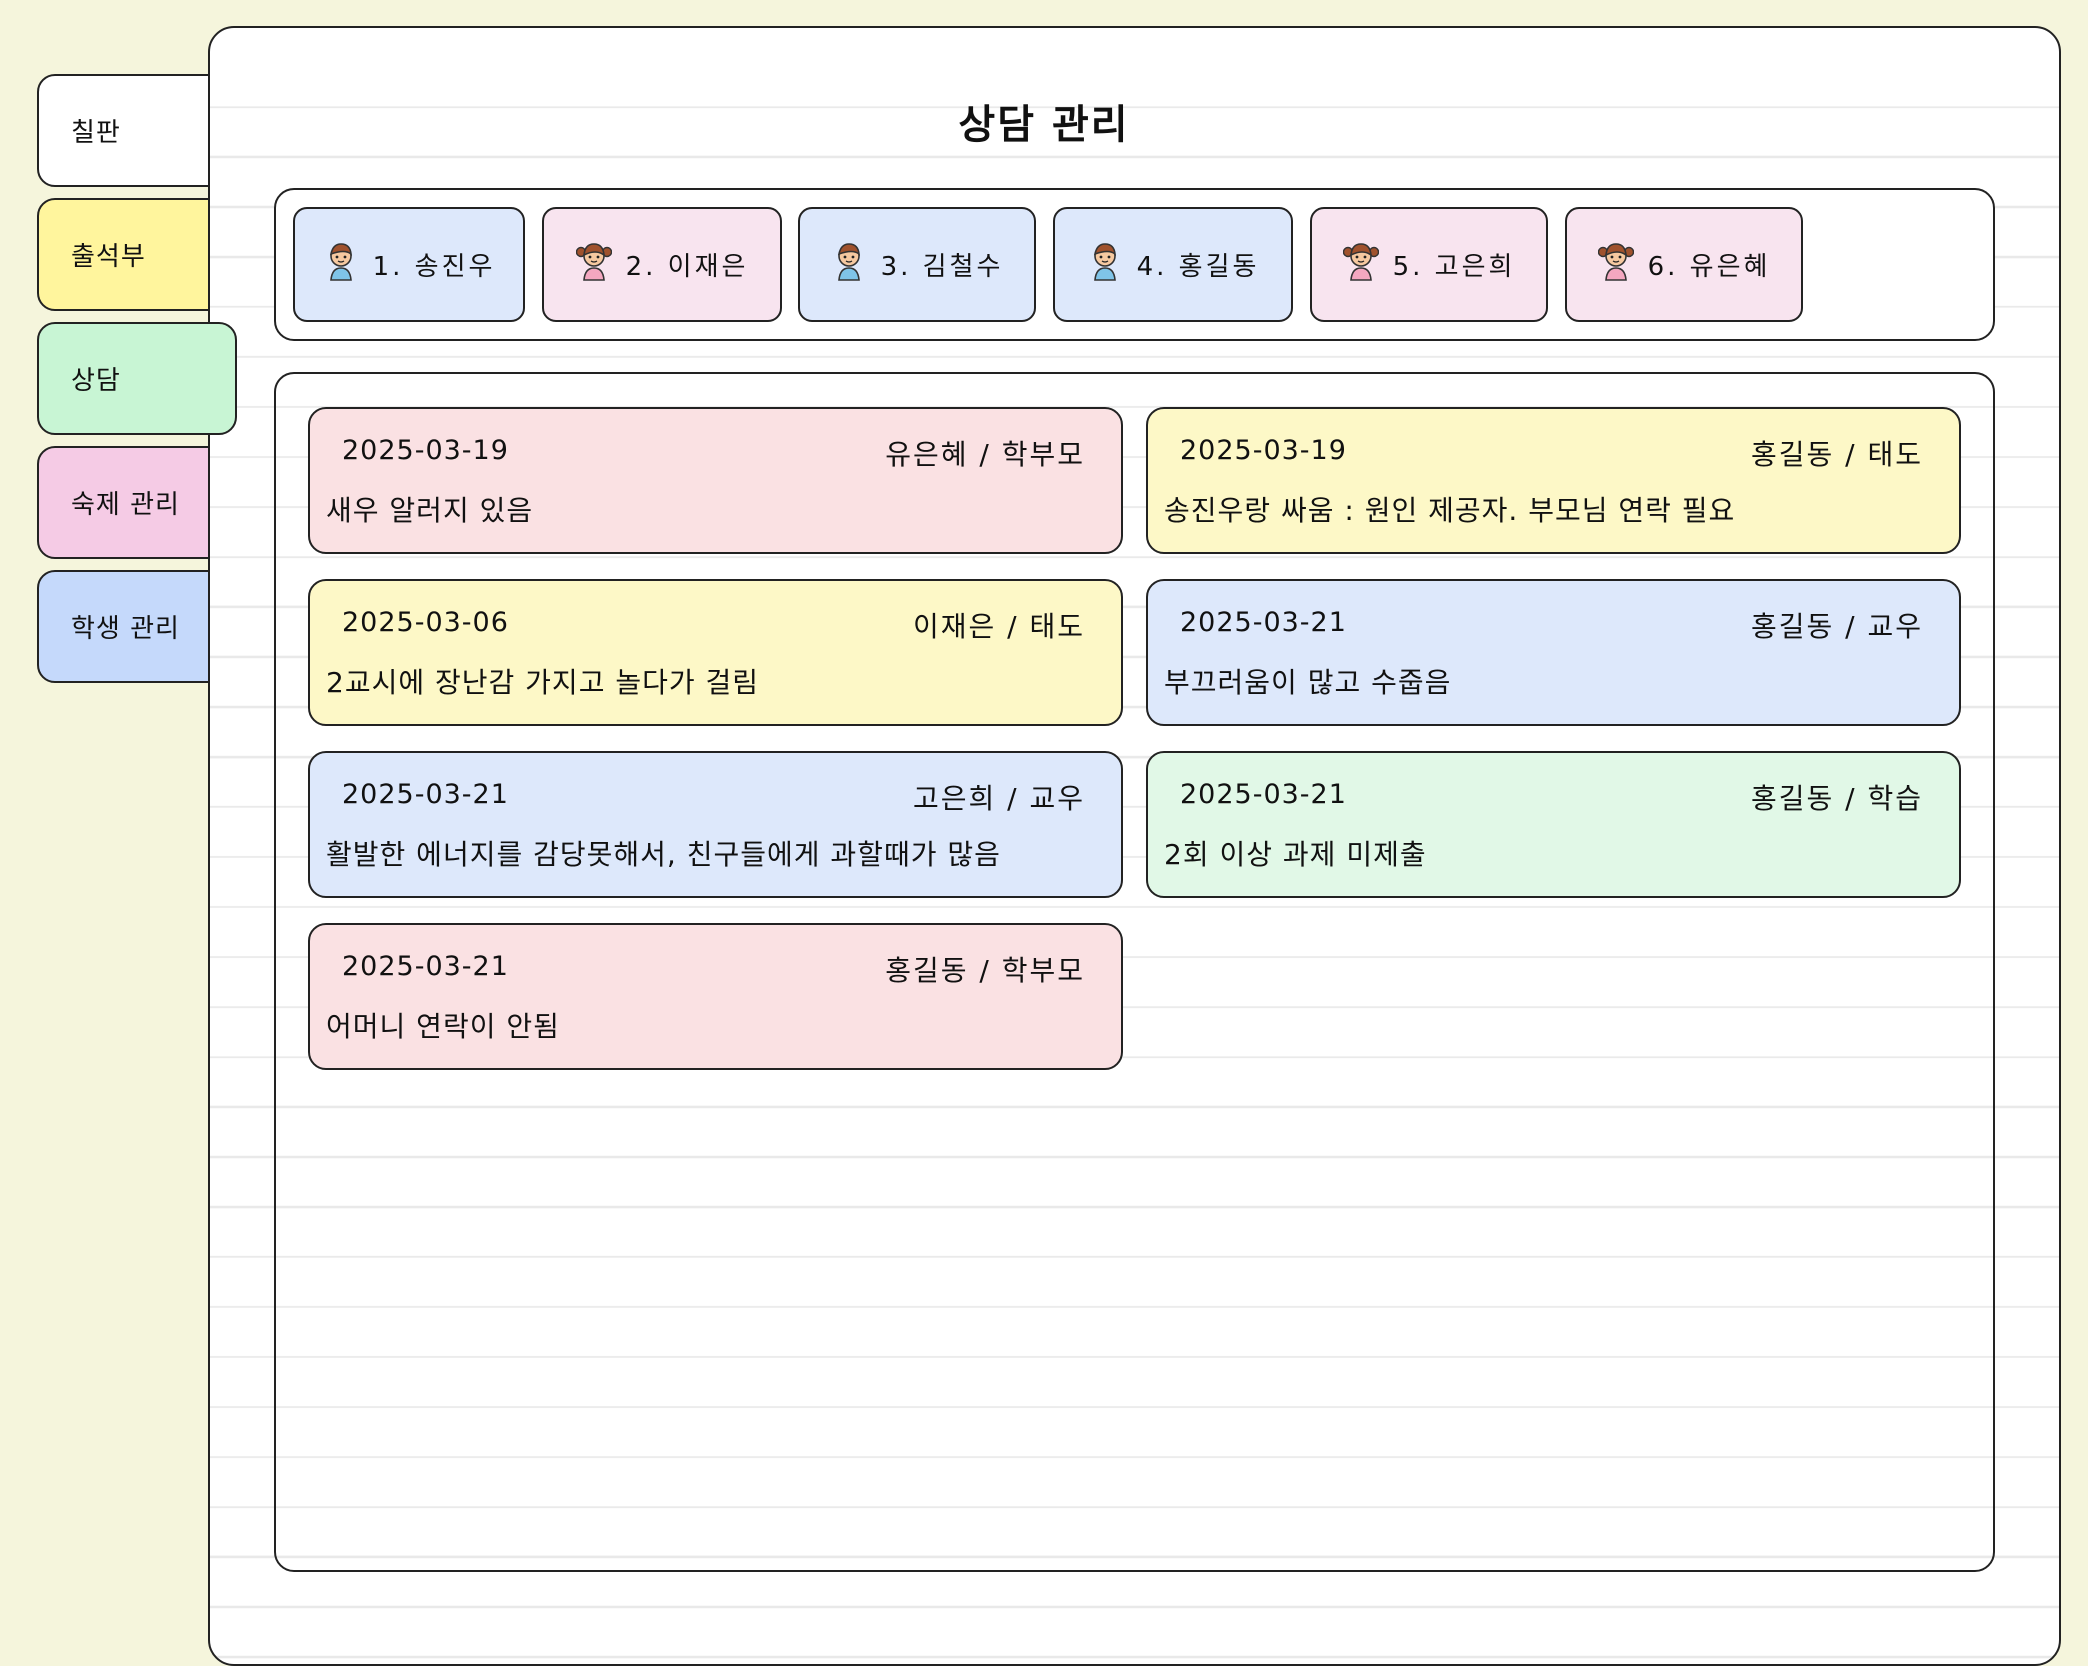 This screenshot has height=1666, width=2088. I want to click on student-name: 4. 홍길동, so click(1198, 267).